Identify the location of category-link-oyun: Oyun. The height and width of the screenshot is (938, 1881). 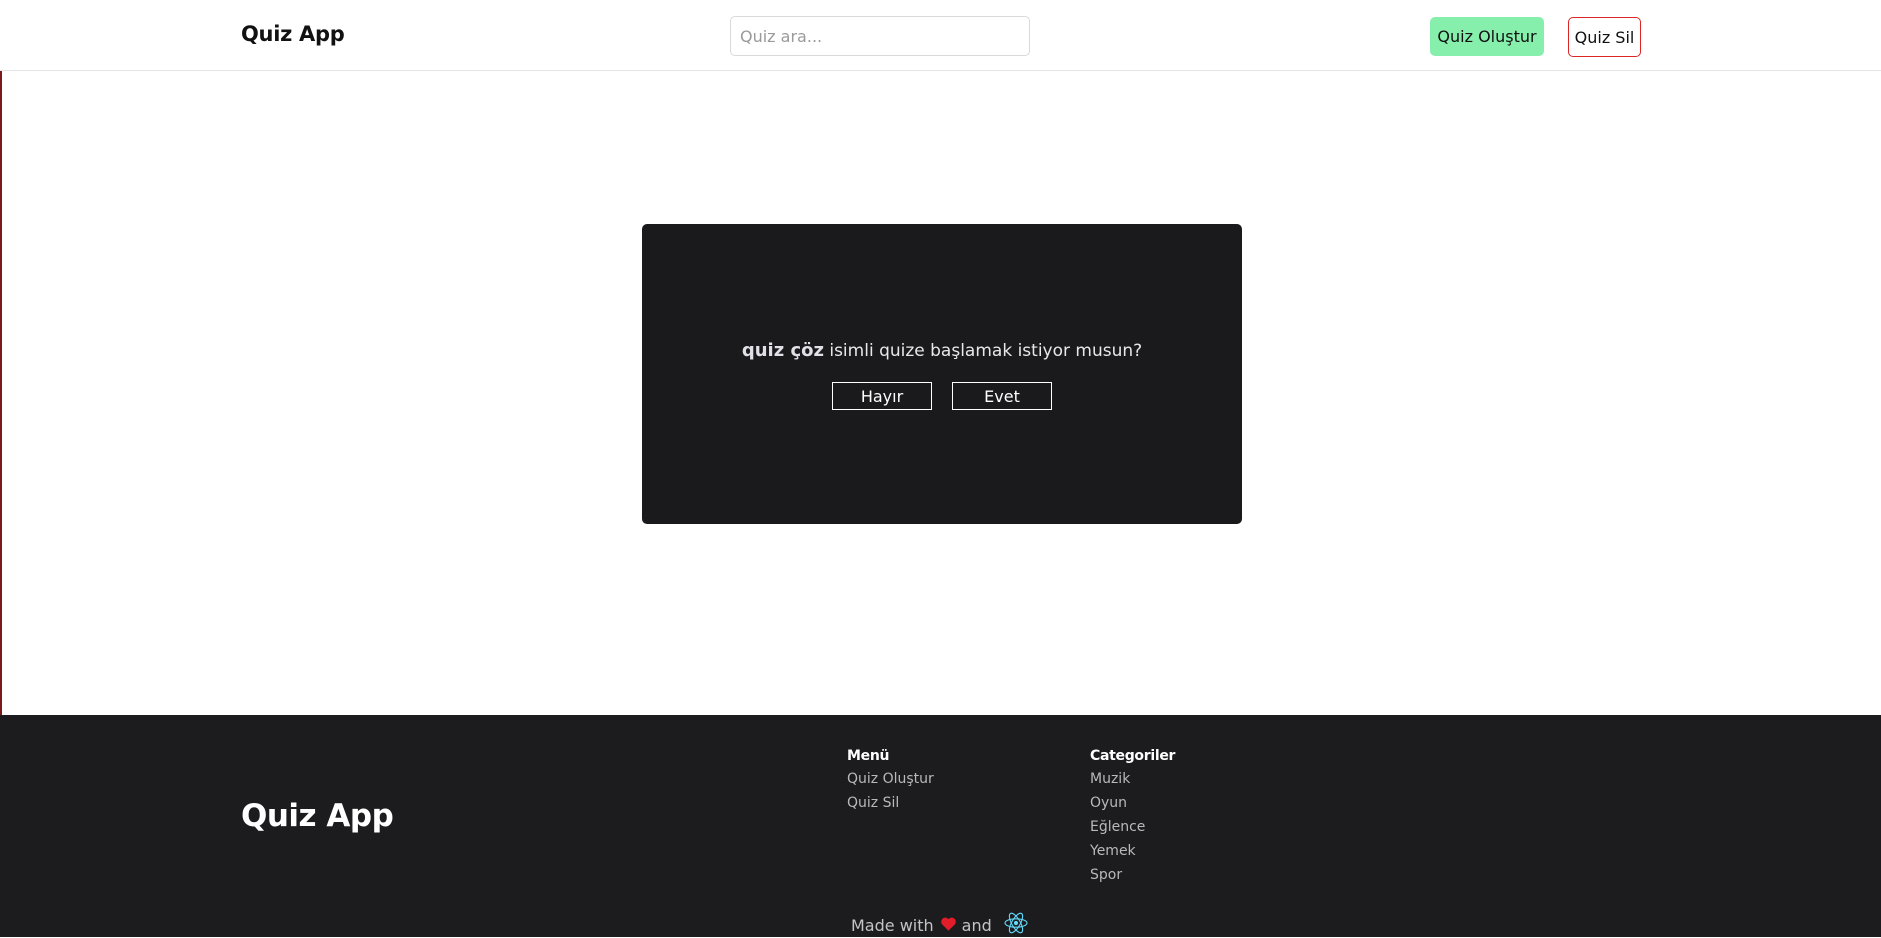
(1132, 803).